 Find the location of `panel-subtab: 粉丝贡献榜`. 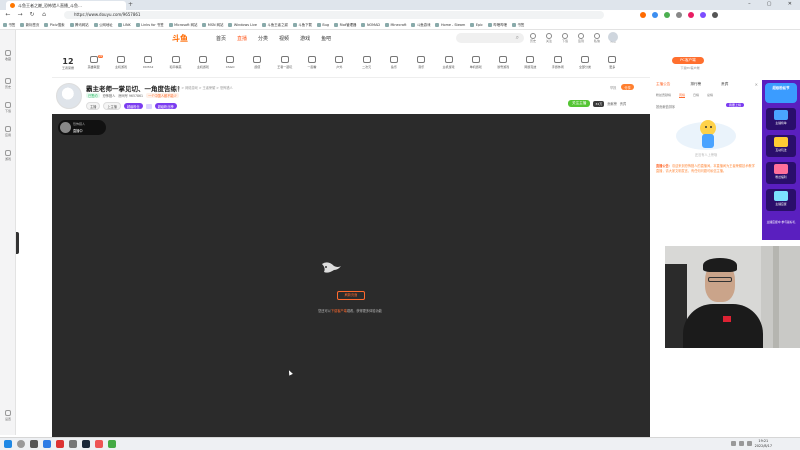

panel-subtab: 粉丝贡献榜 is located at coordinates (663, 95).